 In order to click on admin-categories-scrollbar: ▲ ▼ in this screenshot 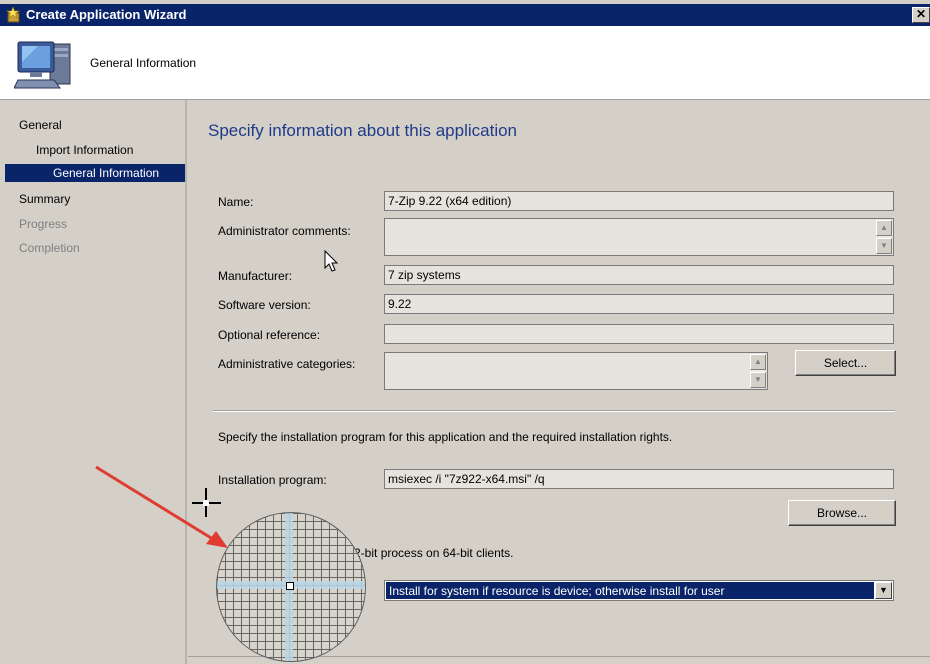, I will do `click(758, 371)`.